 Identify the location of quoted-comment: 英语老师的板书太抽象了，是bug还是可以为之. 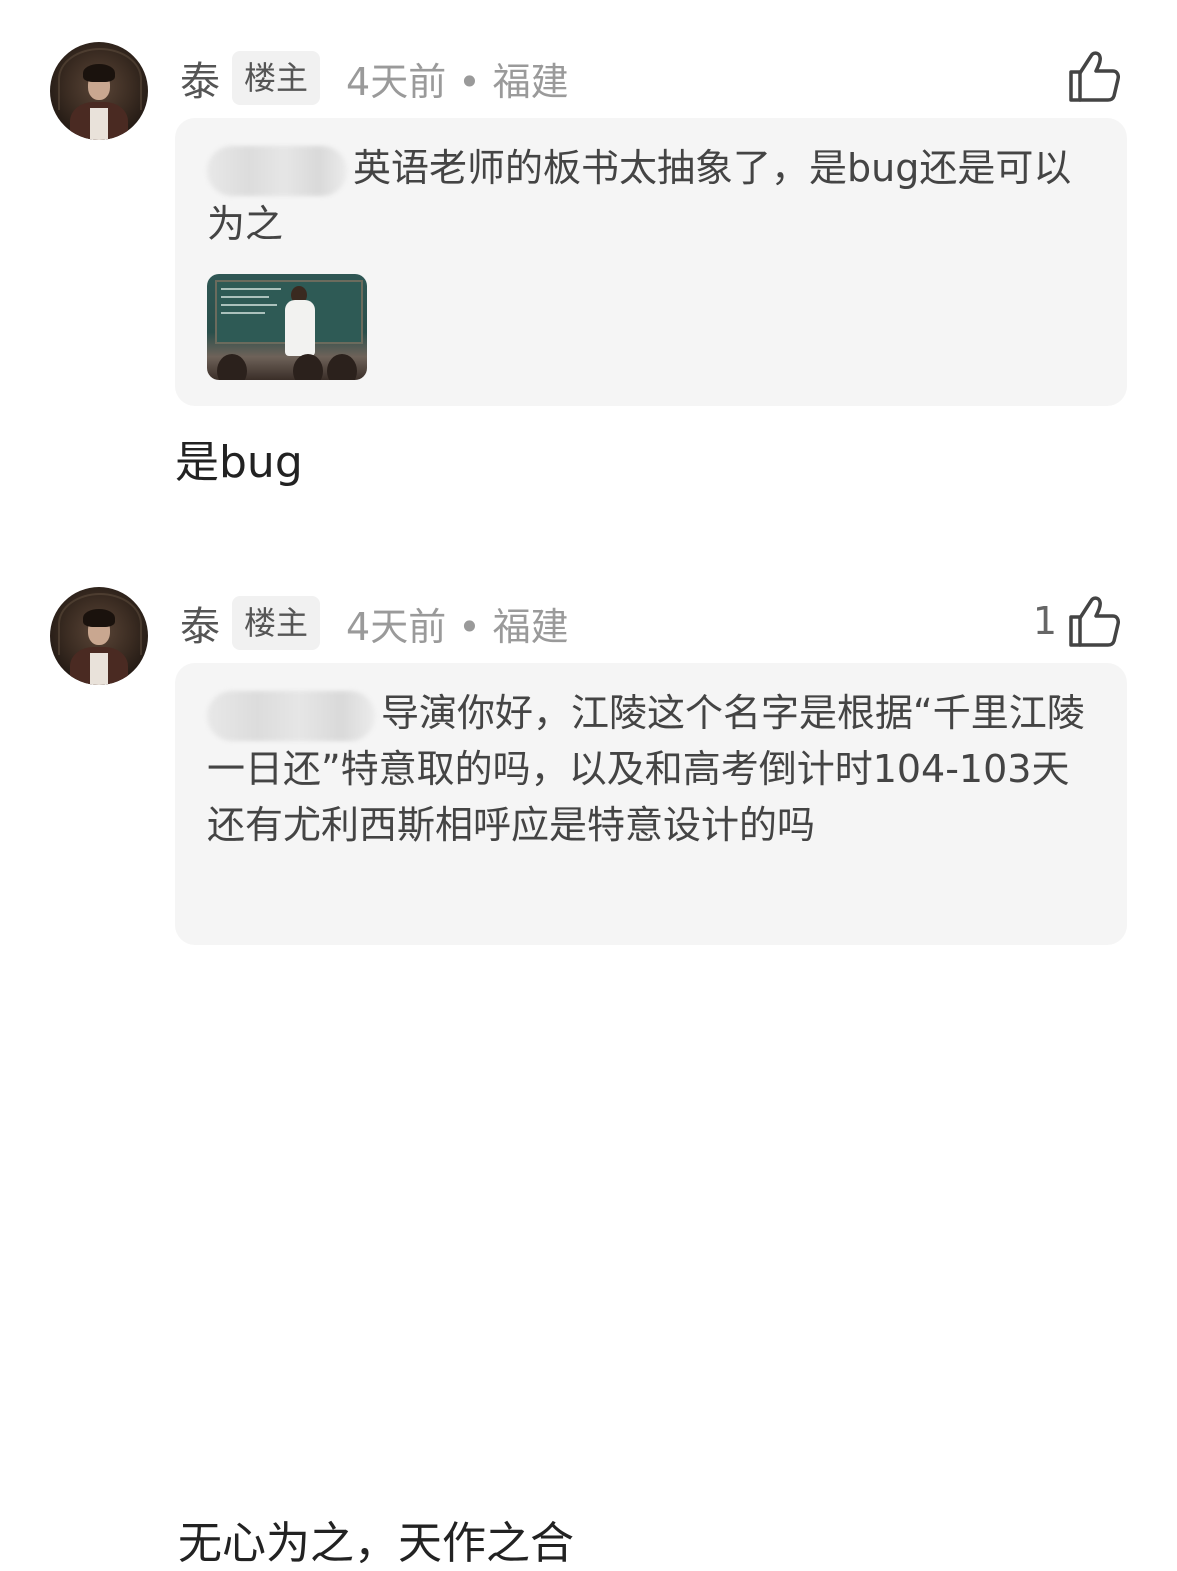
(651, 262).